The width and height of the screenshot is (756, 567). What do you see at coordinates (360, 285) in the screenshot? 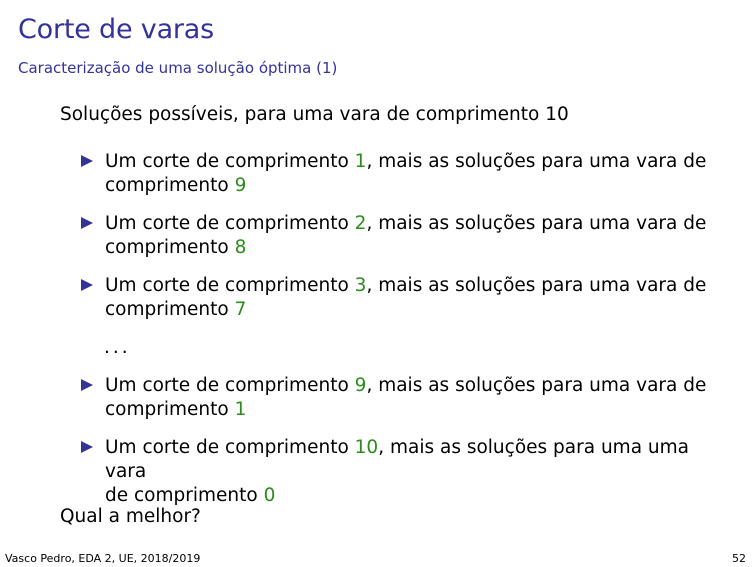
I see `cut-length: 3` at bounding box center [360, 285].